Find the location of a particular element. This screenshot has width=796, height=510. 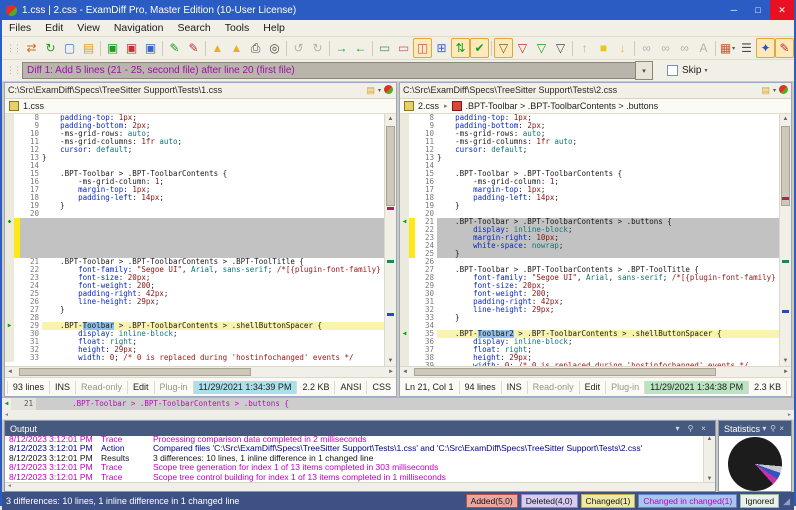

show-second-pane-icon: ▭ is located at coordinates (403, 48).